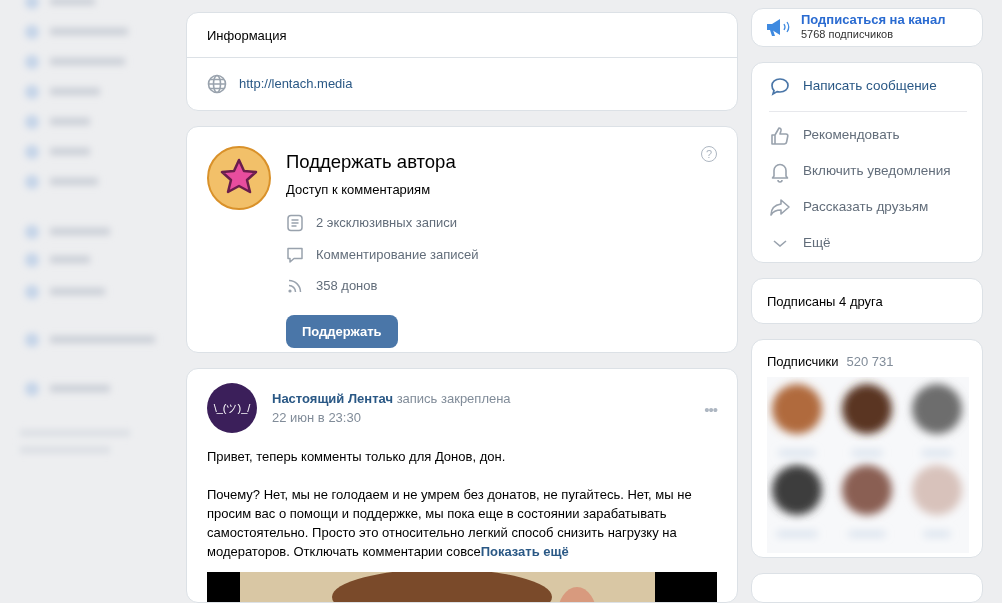 The width and height of the screenshot is (1002, 603). I want to click on author-name: Настоящий Лентач, so click(332, 398).